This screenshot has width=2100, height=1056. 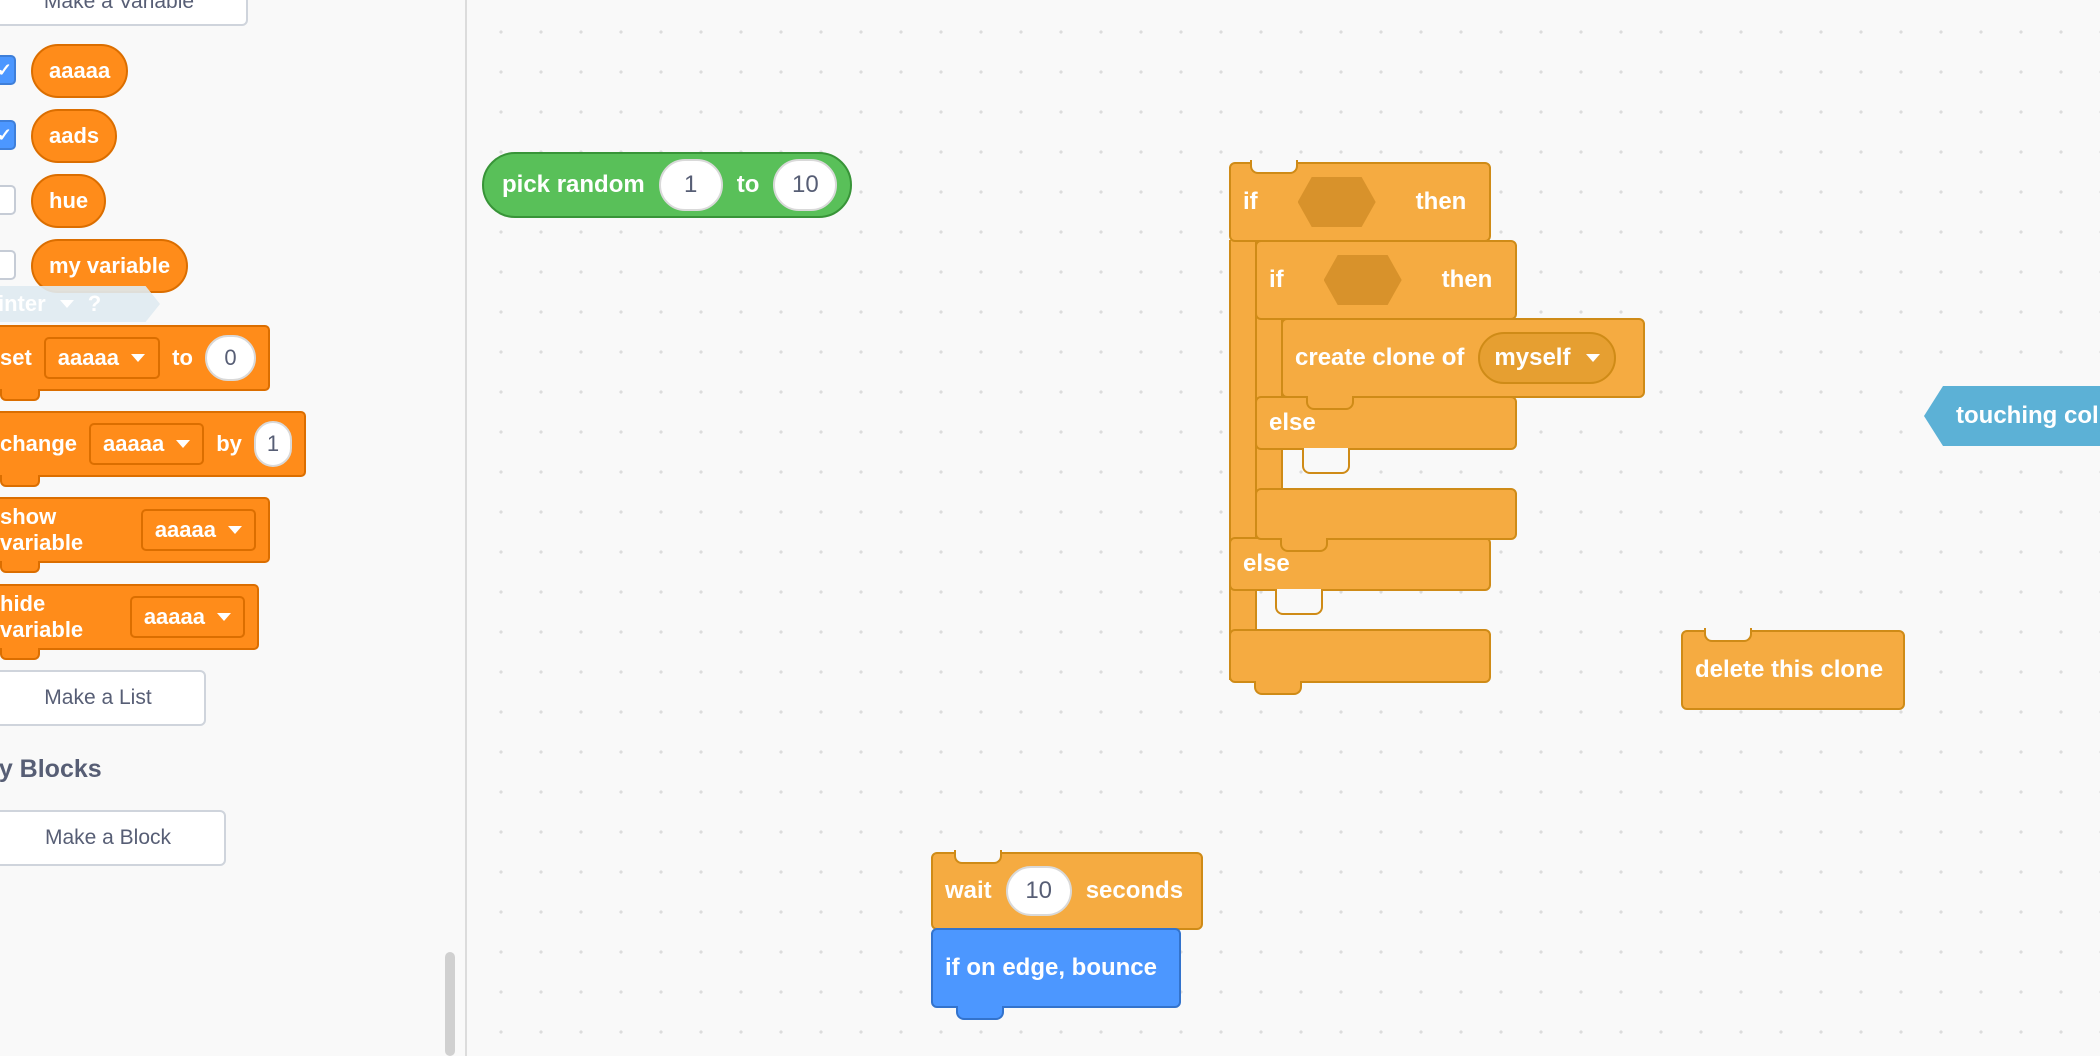 What do you see at coordinates (1360, 656) in the screenshot?
I see `outer-if-footer` at bounding box center [1360, 656].